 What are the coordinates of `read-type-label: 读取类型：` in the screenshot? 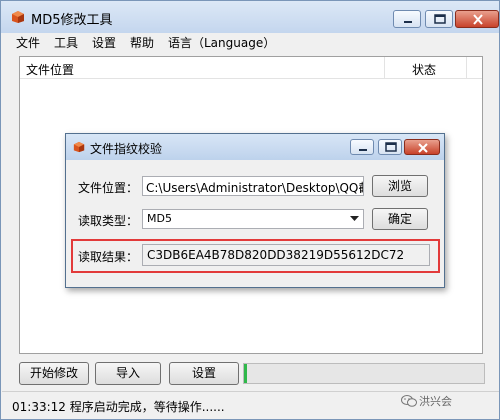 It's located at (108, 221).